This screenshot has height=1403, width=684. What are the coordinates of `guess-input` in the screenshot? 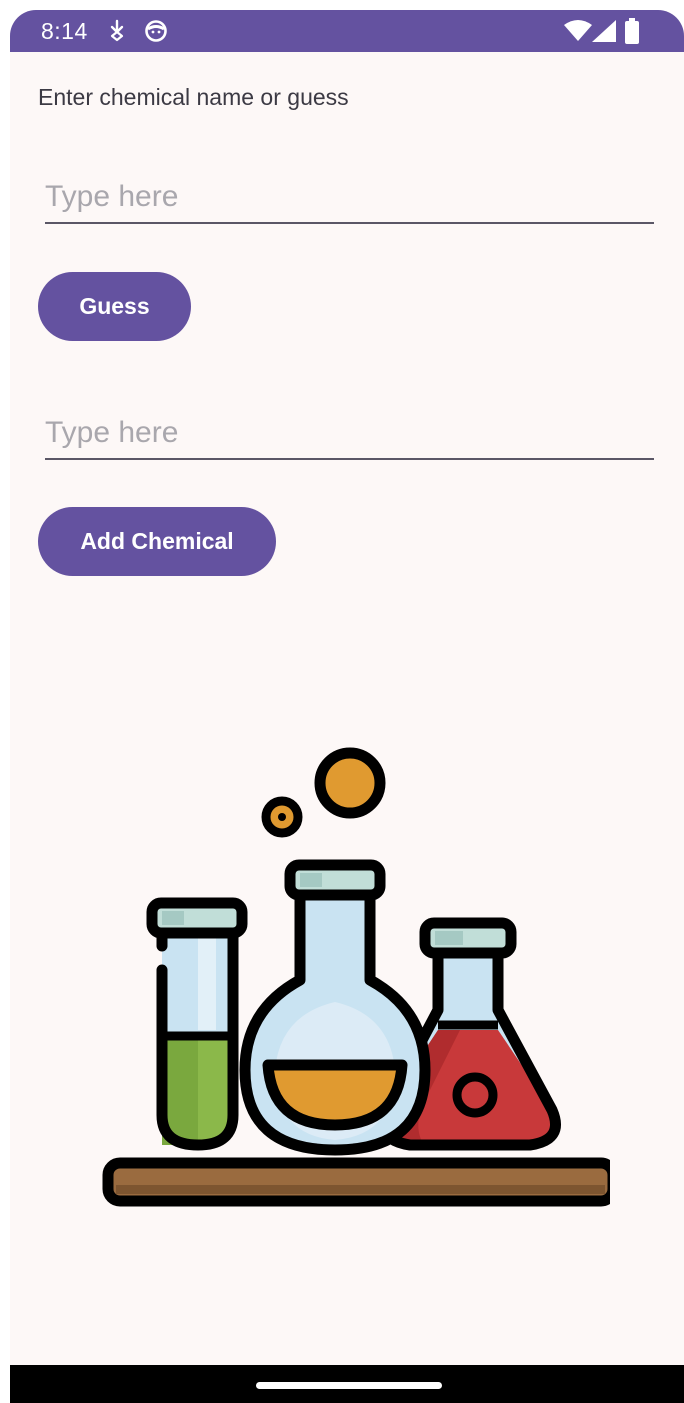 It's located at (345, 197).